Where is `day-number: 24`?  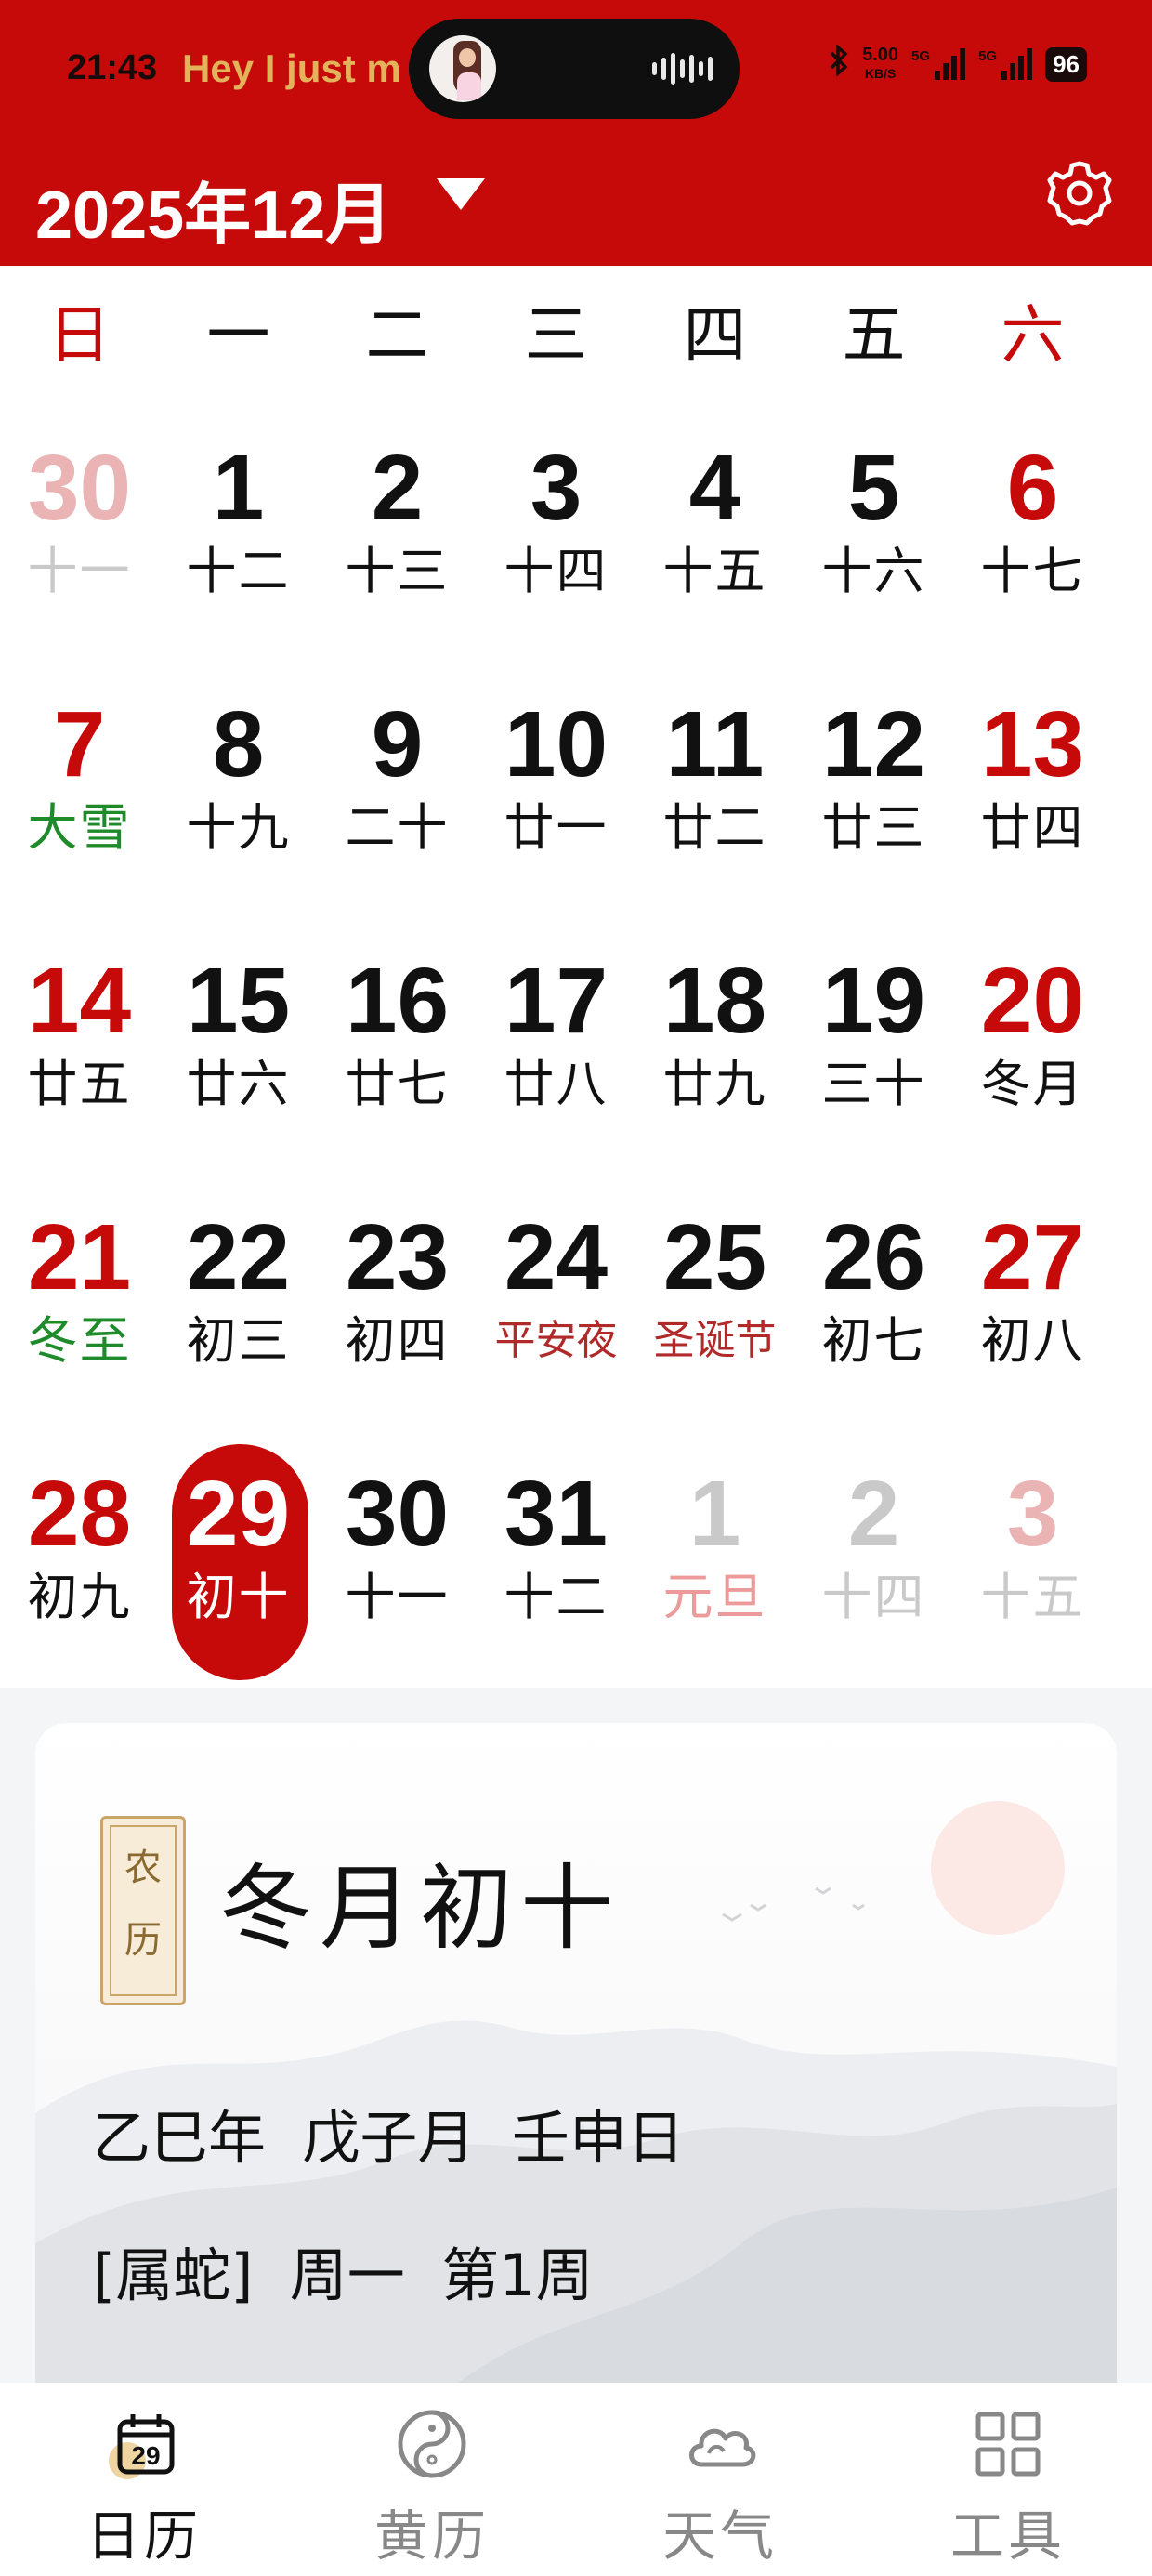 day-number: 24 is located at coordinates (556, 1257).